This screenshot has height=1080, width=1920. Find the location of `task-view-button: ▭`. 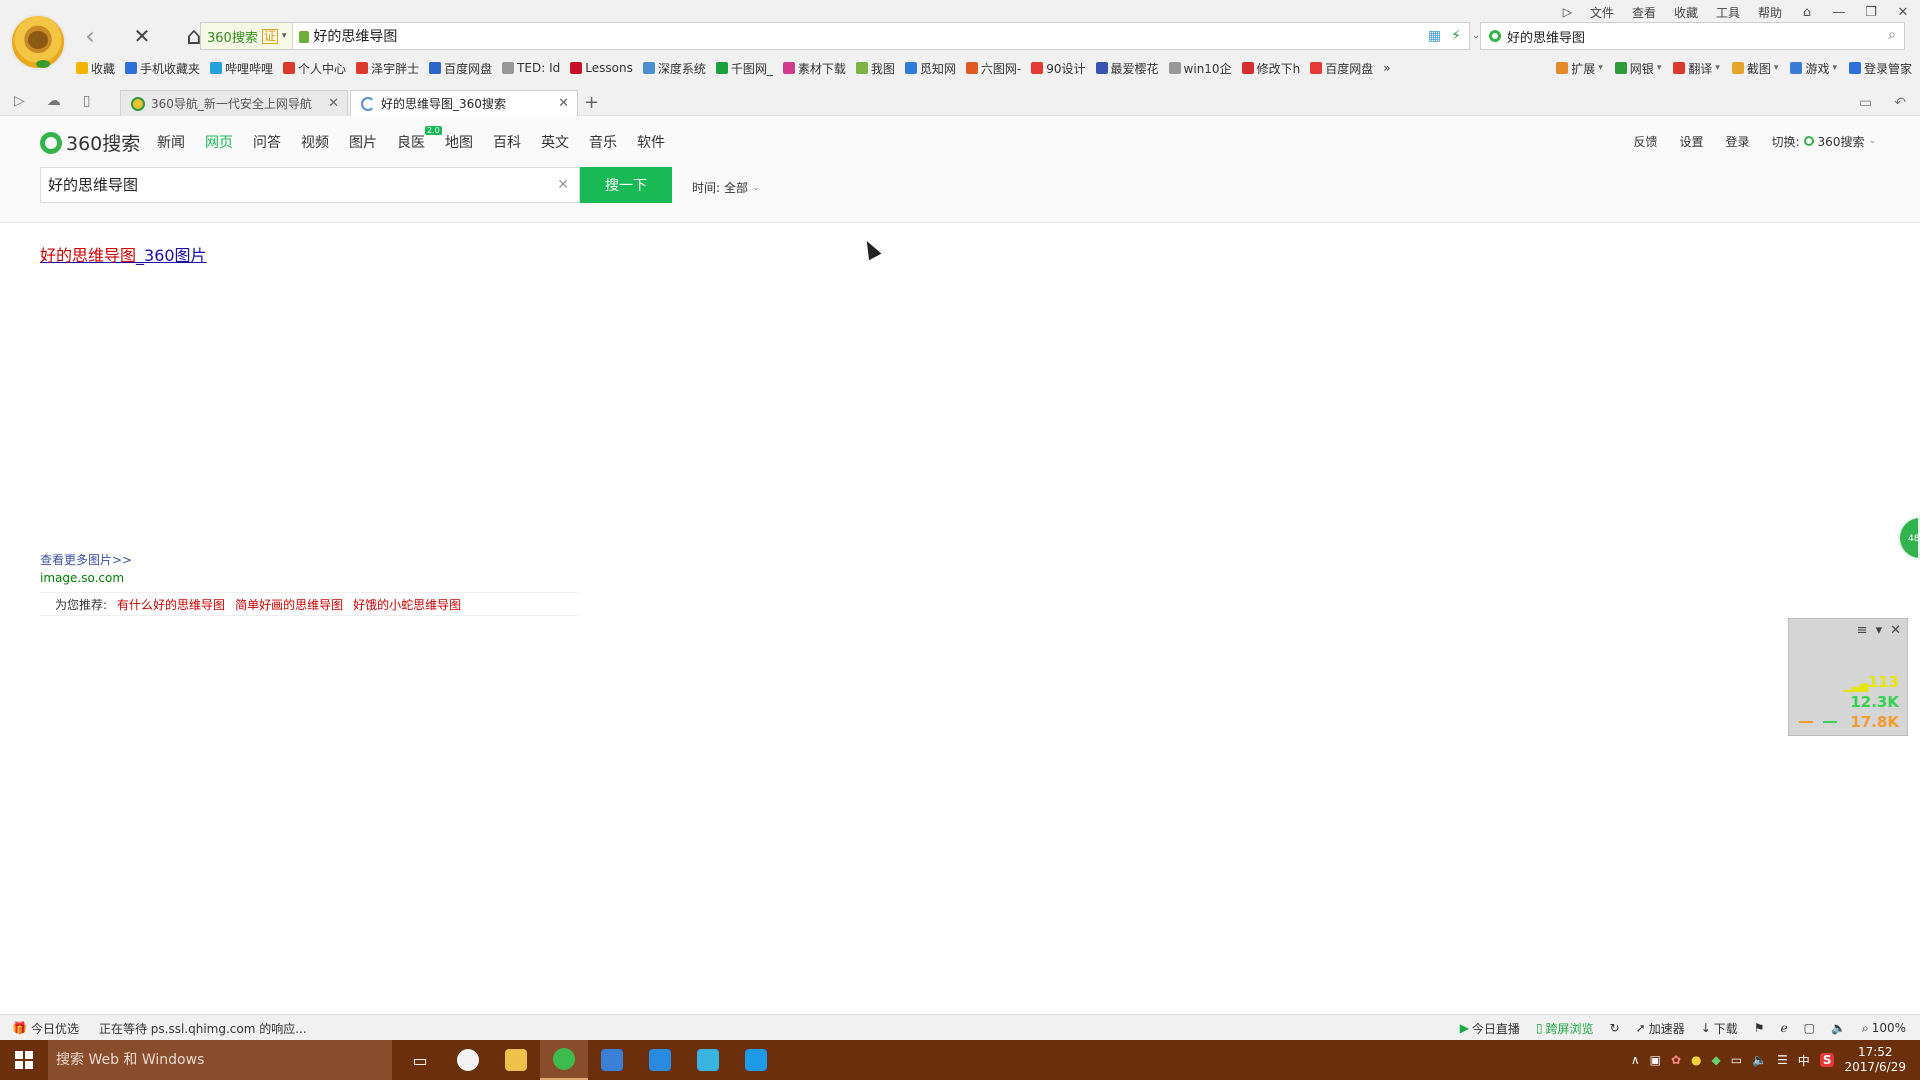

task-view-button: ▭ is located at coordinates (420, 1060).